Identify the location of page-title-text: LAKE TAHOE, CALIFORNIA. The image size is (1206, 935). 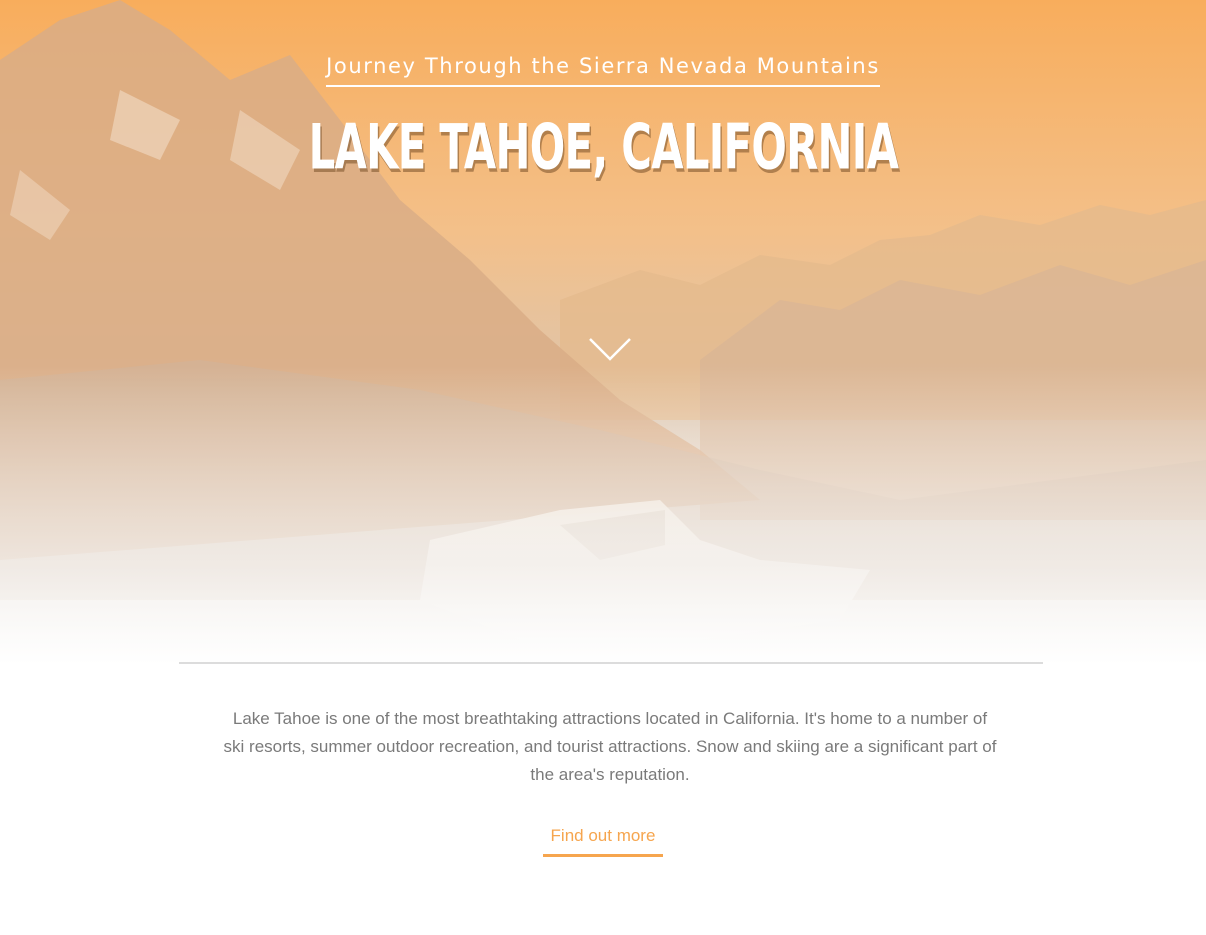
(603, 147).